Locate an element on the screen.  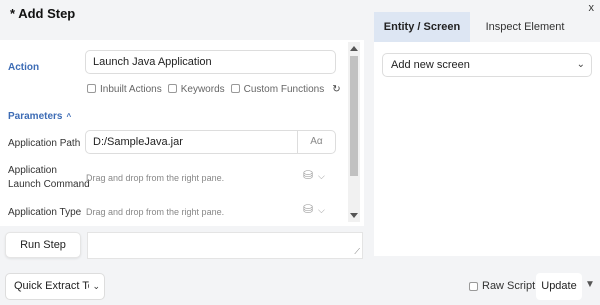
application-type-dropzone: Drag and drop from the right pane. is located at coordinates (155, 212).